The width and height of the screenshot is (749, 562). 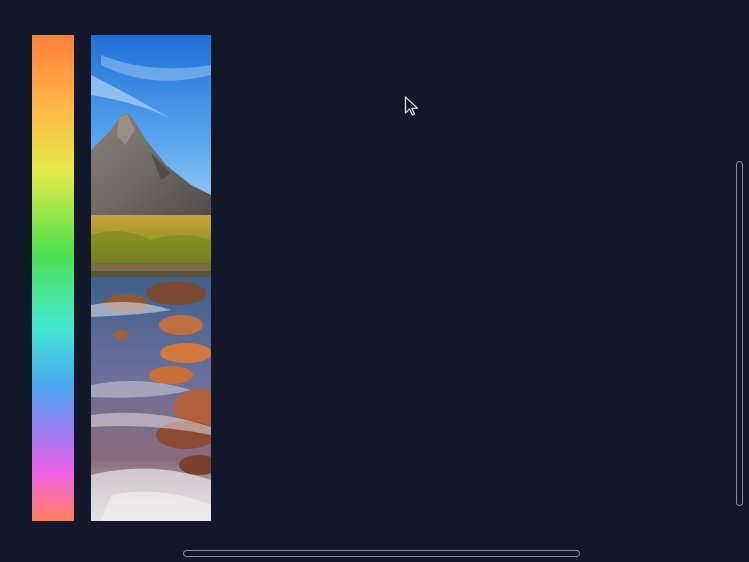 I want to click on hue-gradient-strip, so click(x=53, y=278).